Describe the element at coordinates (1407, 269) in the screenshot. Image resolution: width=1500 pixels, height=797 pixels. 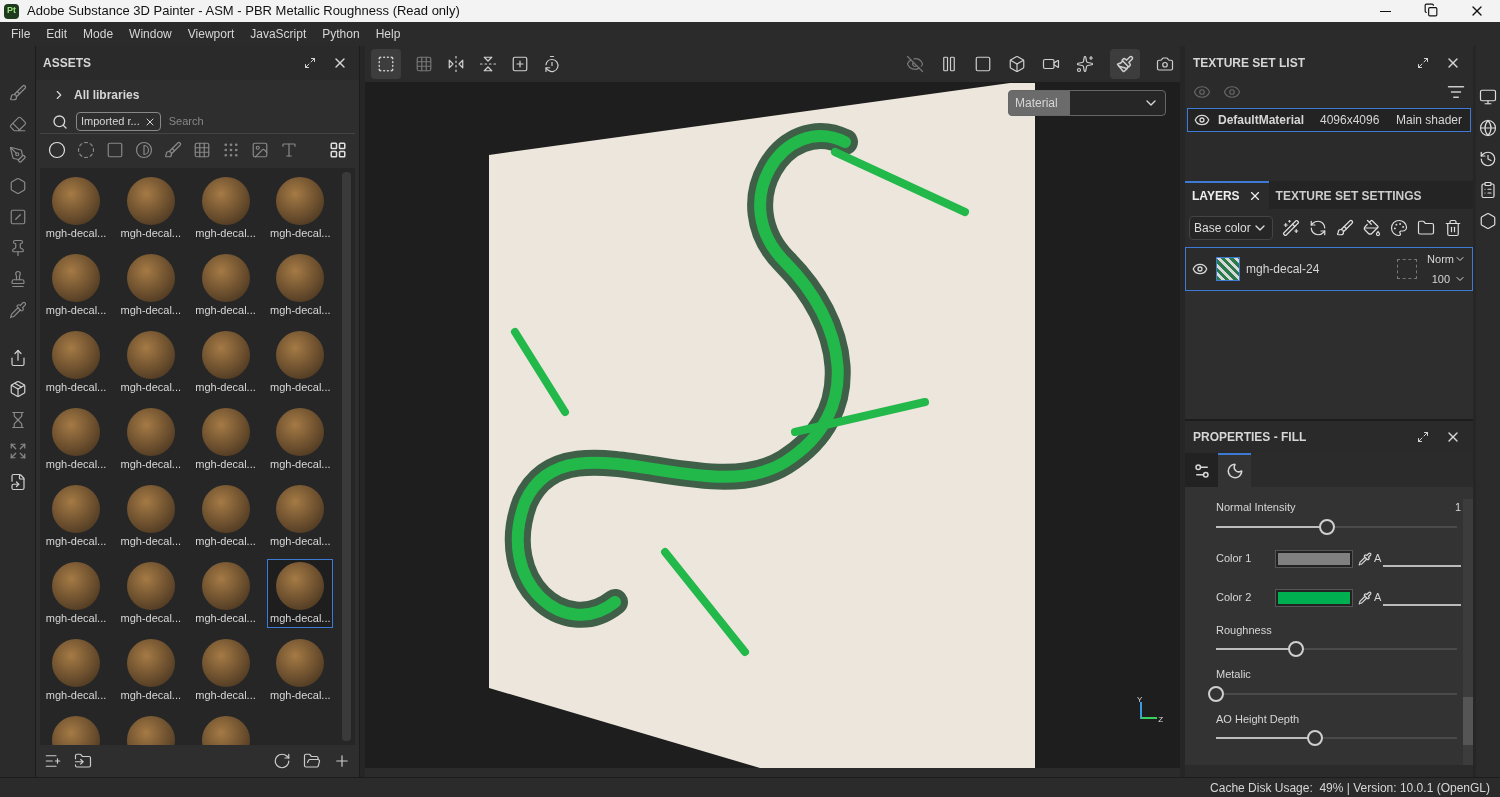
I see `mask-slot` at that location.